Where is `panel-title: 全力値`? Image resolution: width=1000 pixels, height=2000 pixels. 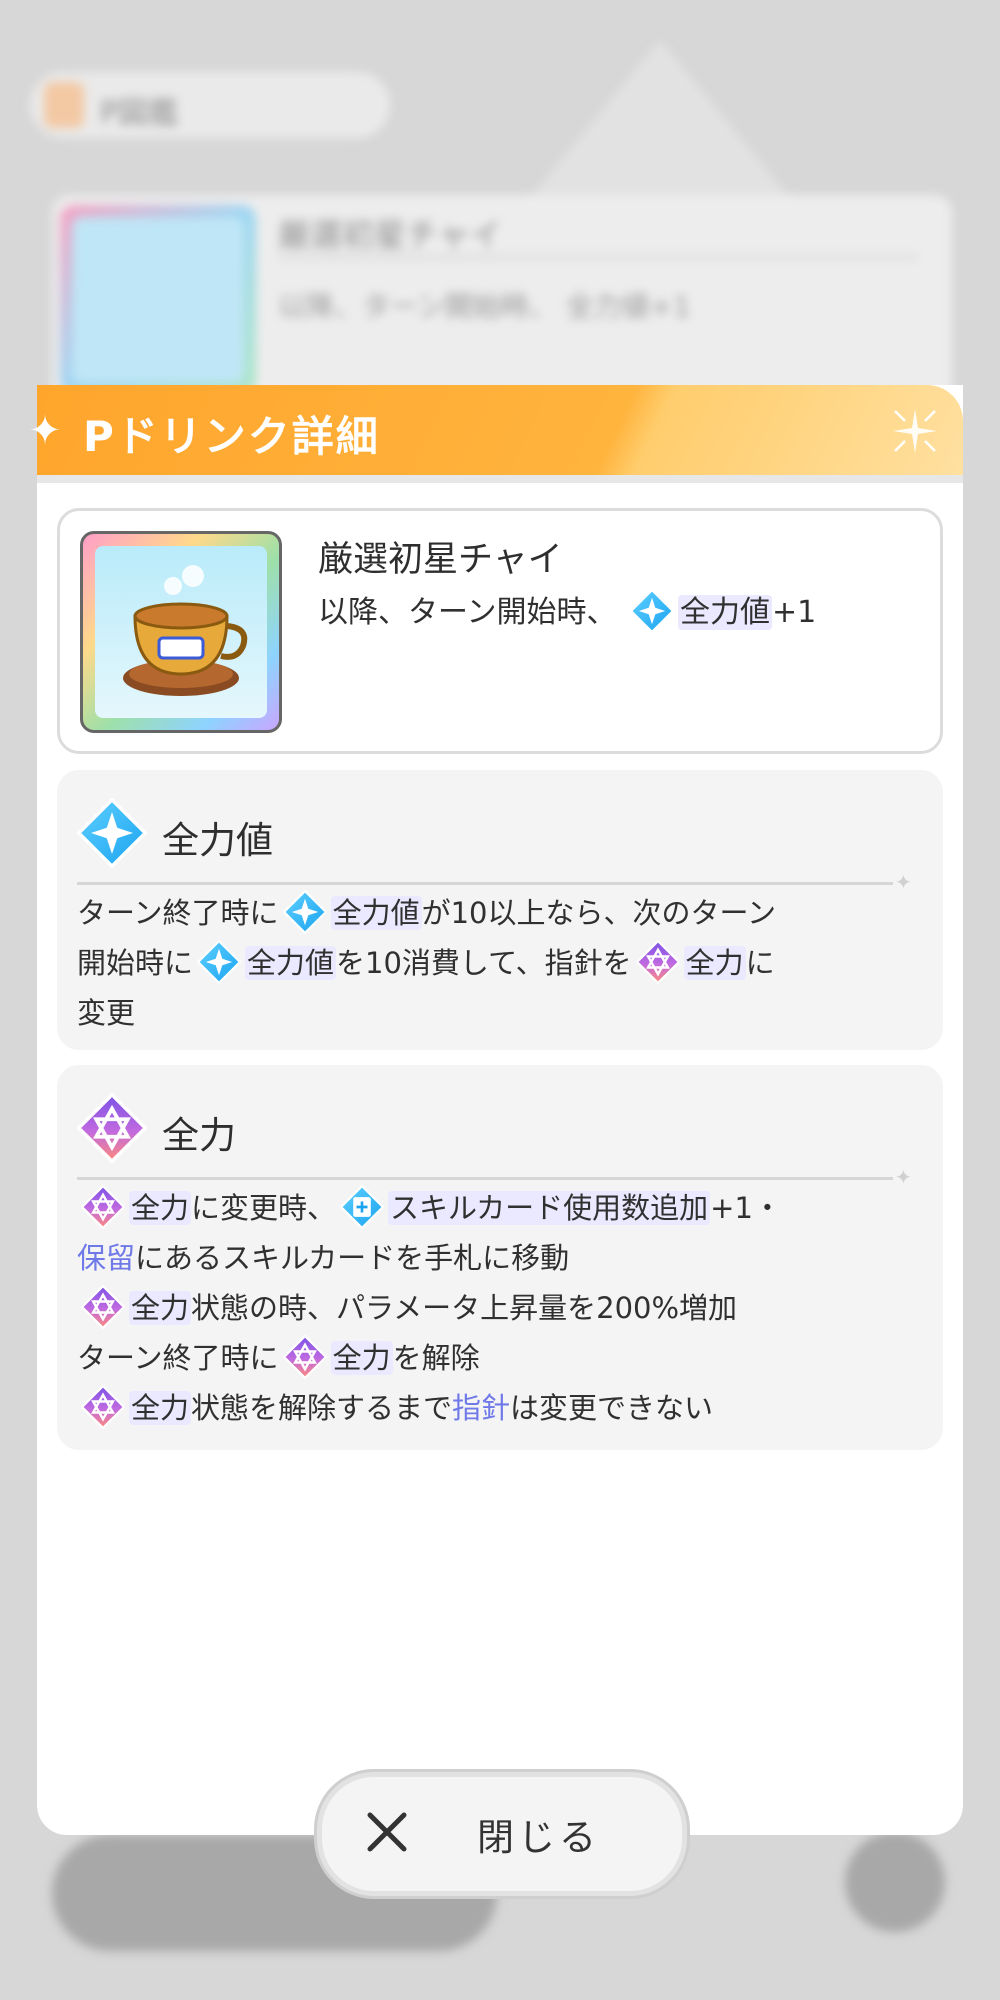 panel-title: 全力値 is located at coordinates (217, 840).